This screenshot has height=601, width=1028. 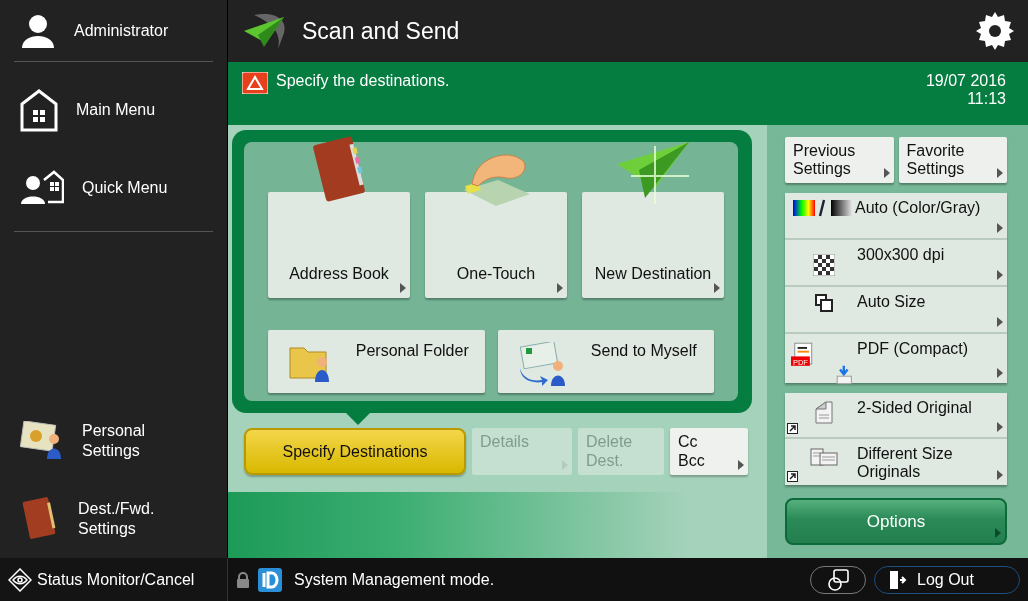 I want to click on specify-destinations-button: Specify Destinations, so click(x=355, y=451).